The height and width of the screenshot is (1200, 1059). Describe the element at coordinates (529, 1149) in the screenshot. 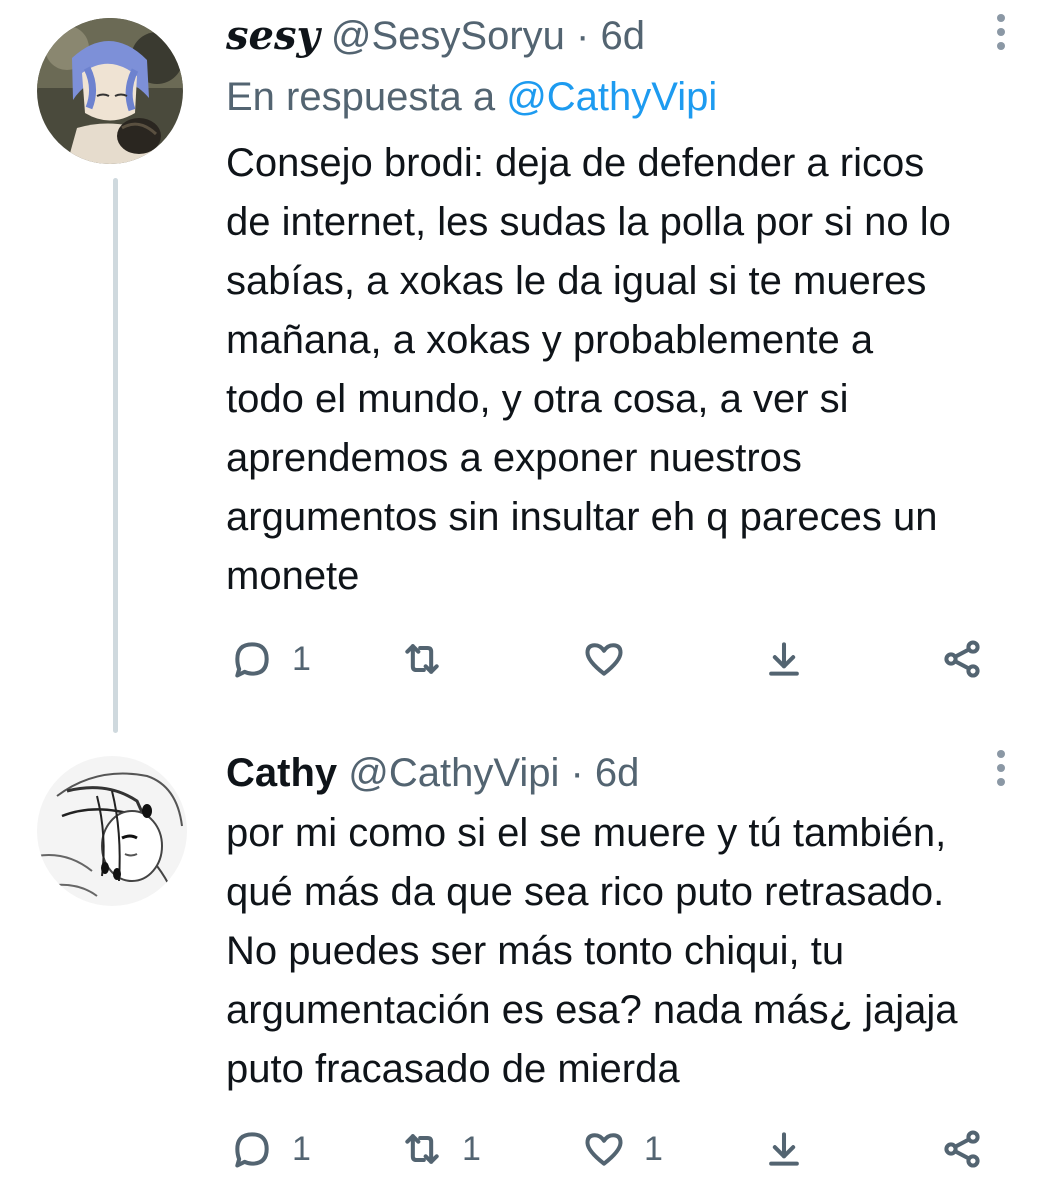

I see `tweet-actions: 1 1 1` at that location.